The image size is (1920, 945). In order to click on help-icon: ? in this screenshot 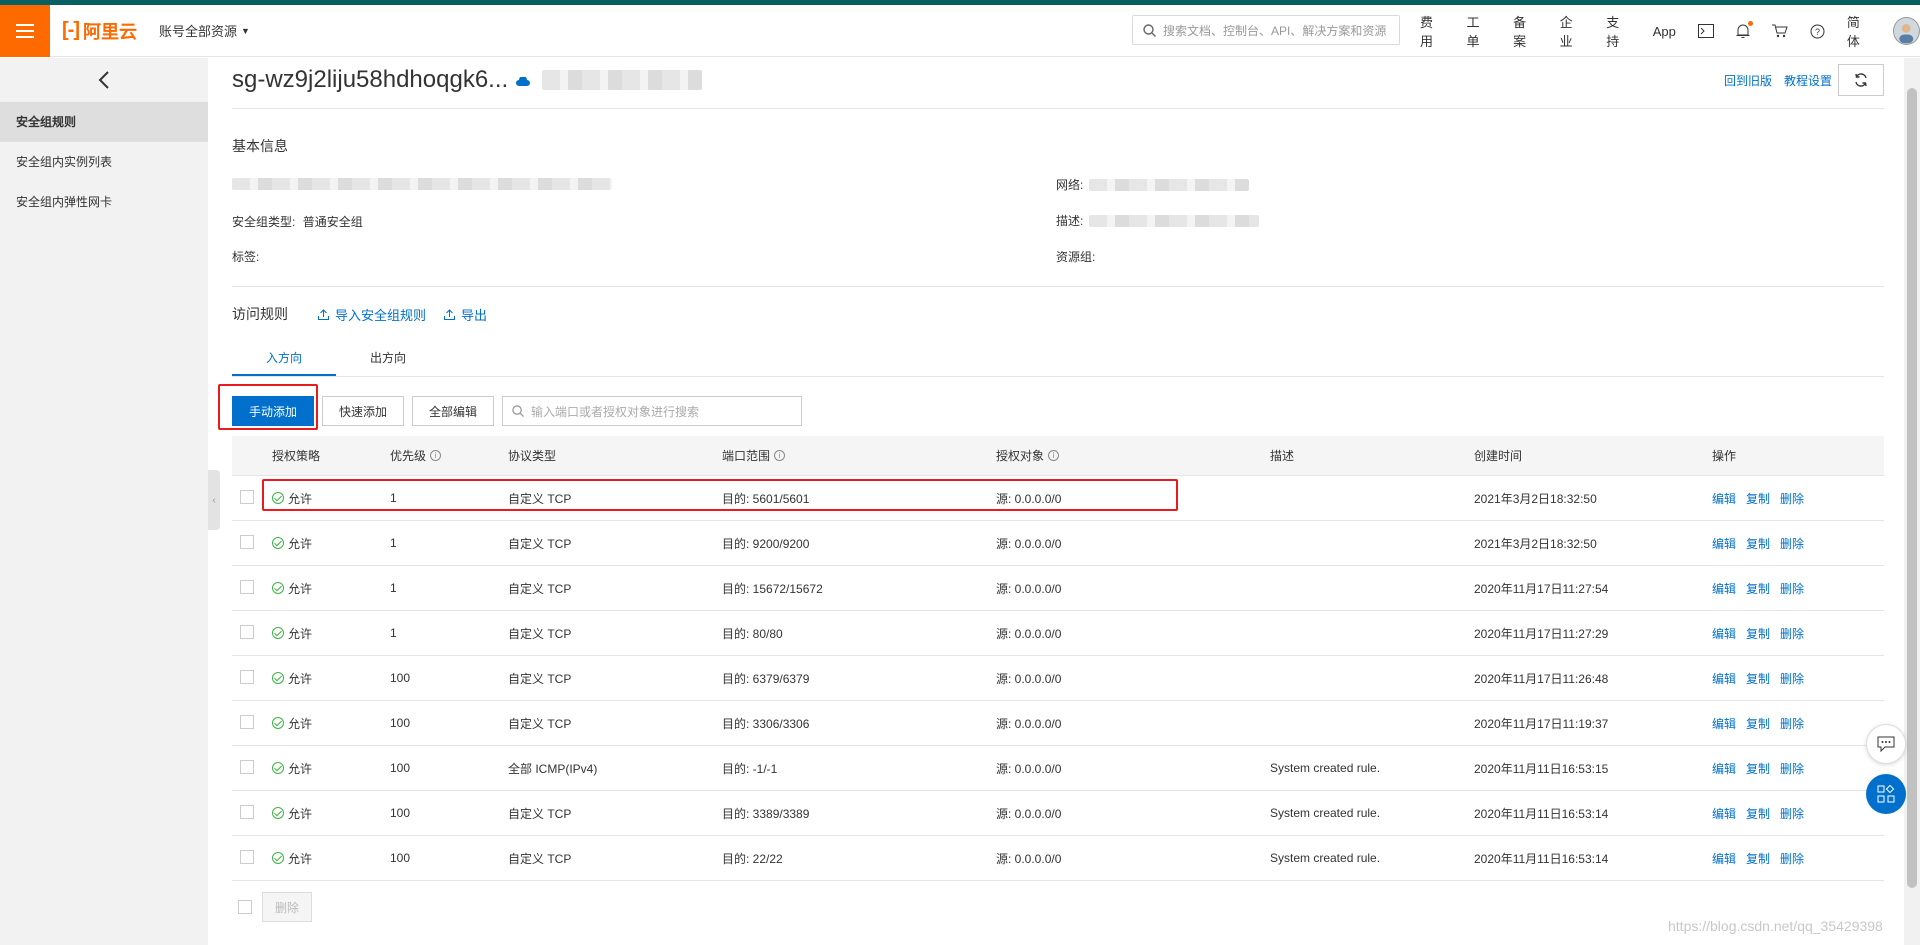, I will do `click(1817, 31)`.